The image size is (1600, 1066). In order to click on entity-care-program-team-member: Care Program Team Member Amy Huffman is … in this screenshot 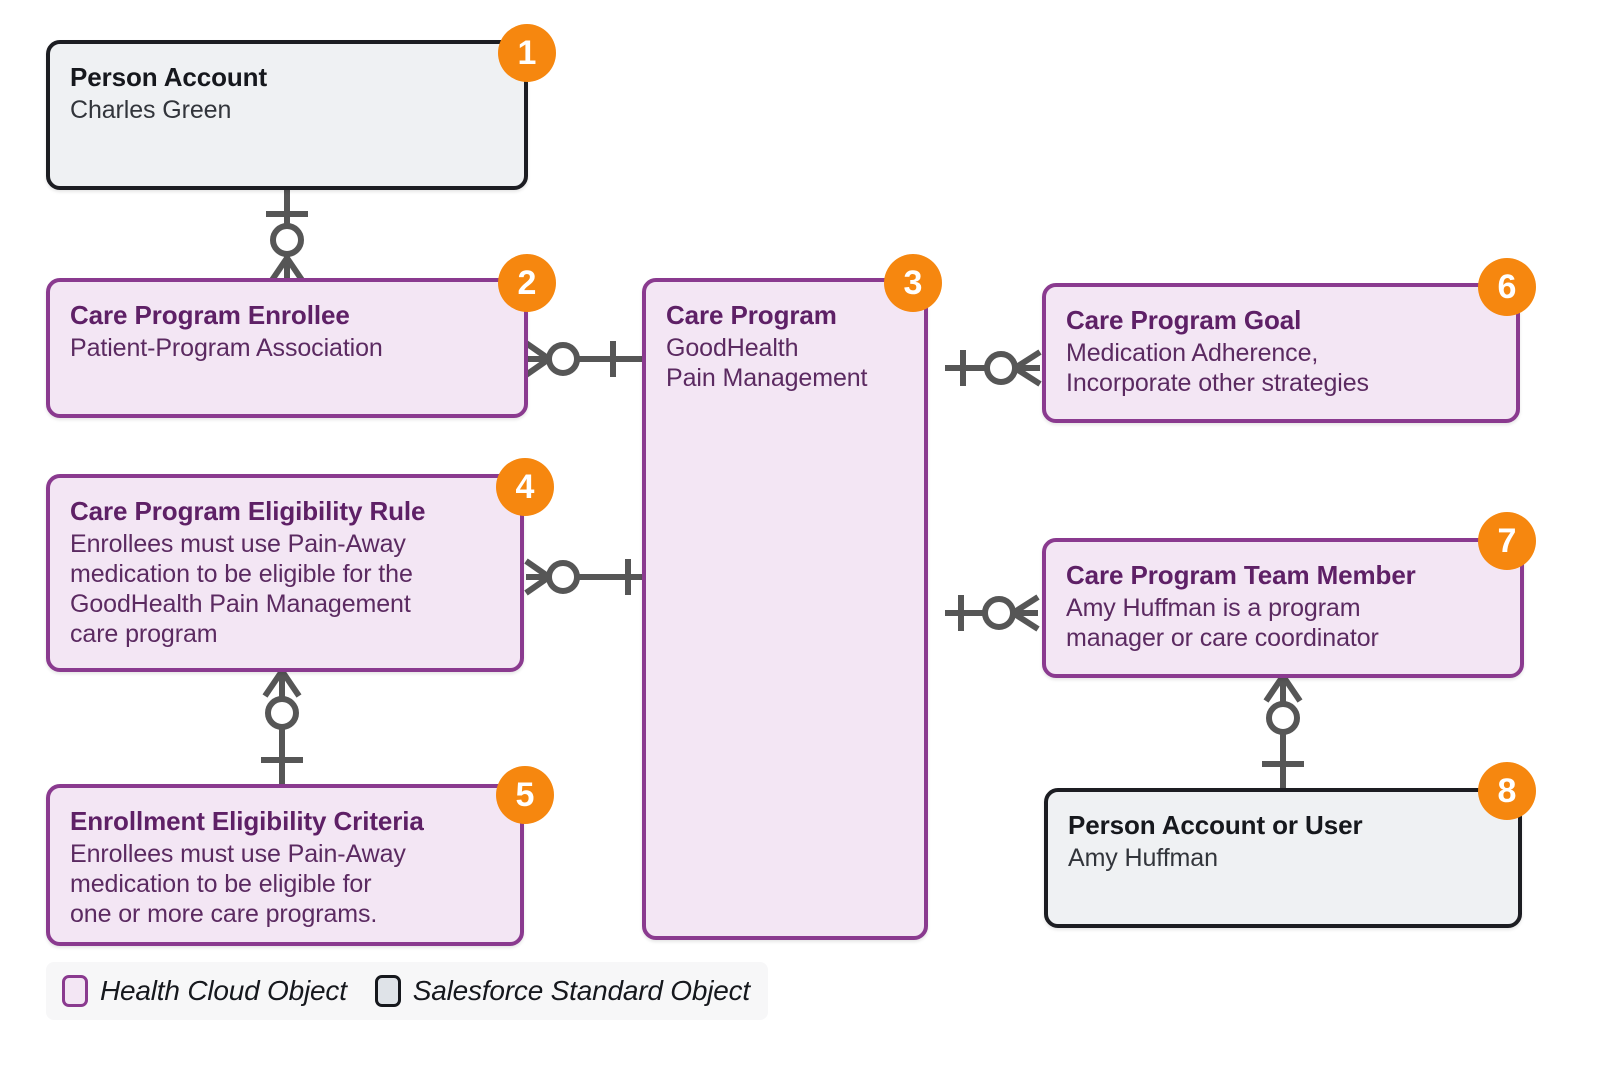, I will do `click(1283, 608)`.